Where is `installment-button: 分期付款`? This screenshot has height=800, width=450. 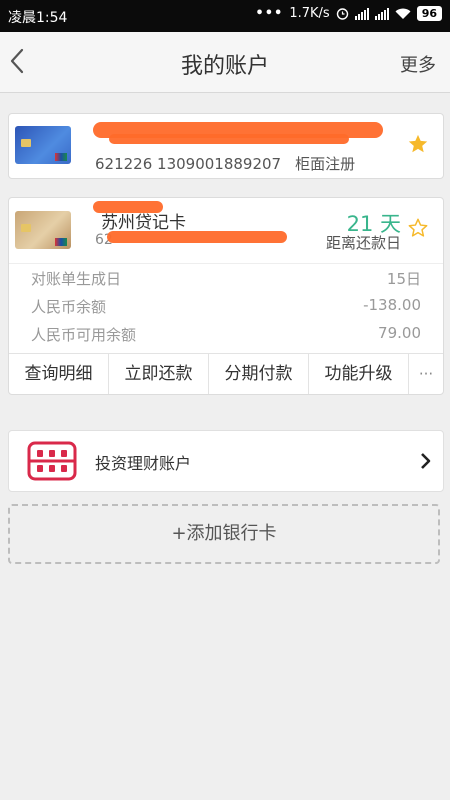 installment-button: 分期付款 is located at coordinates (259, 374).